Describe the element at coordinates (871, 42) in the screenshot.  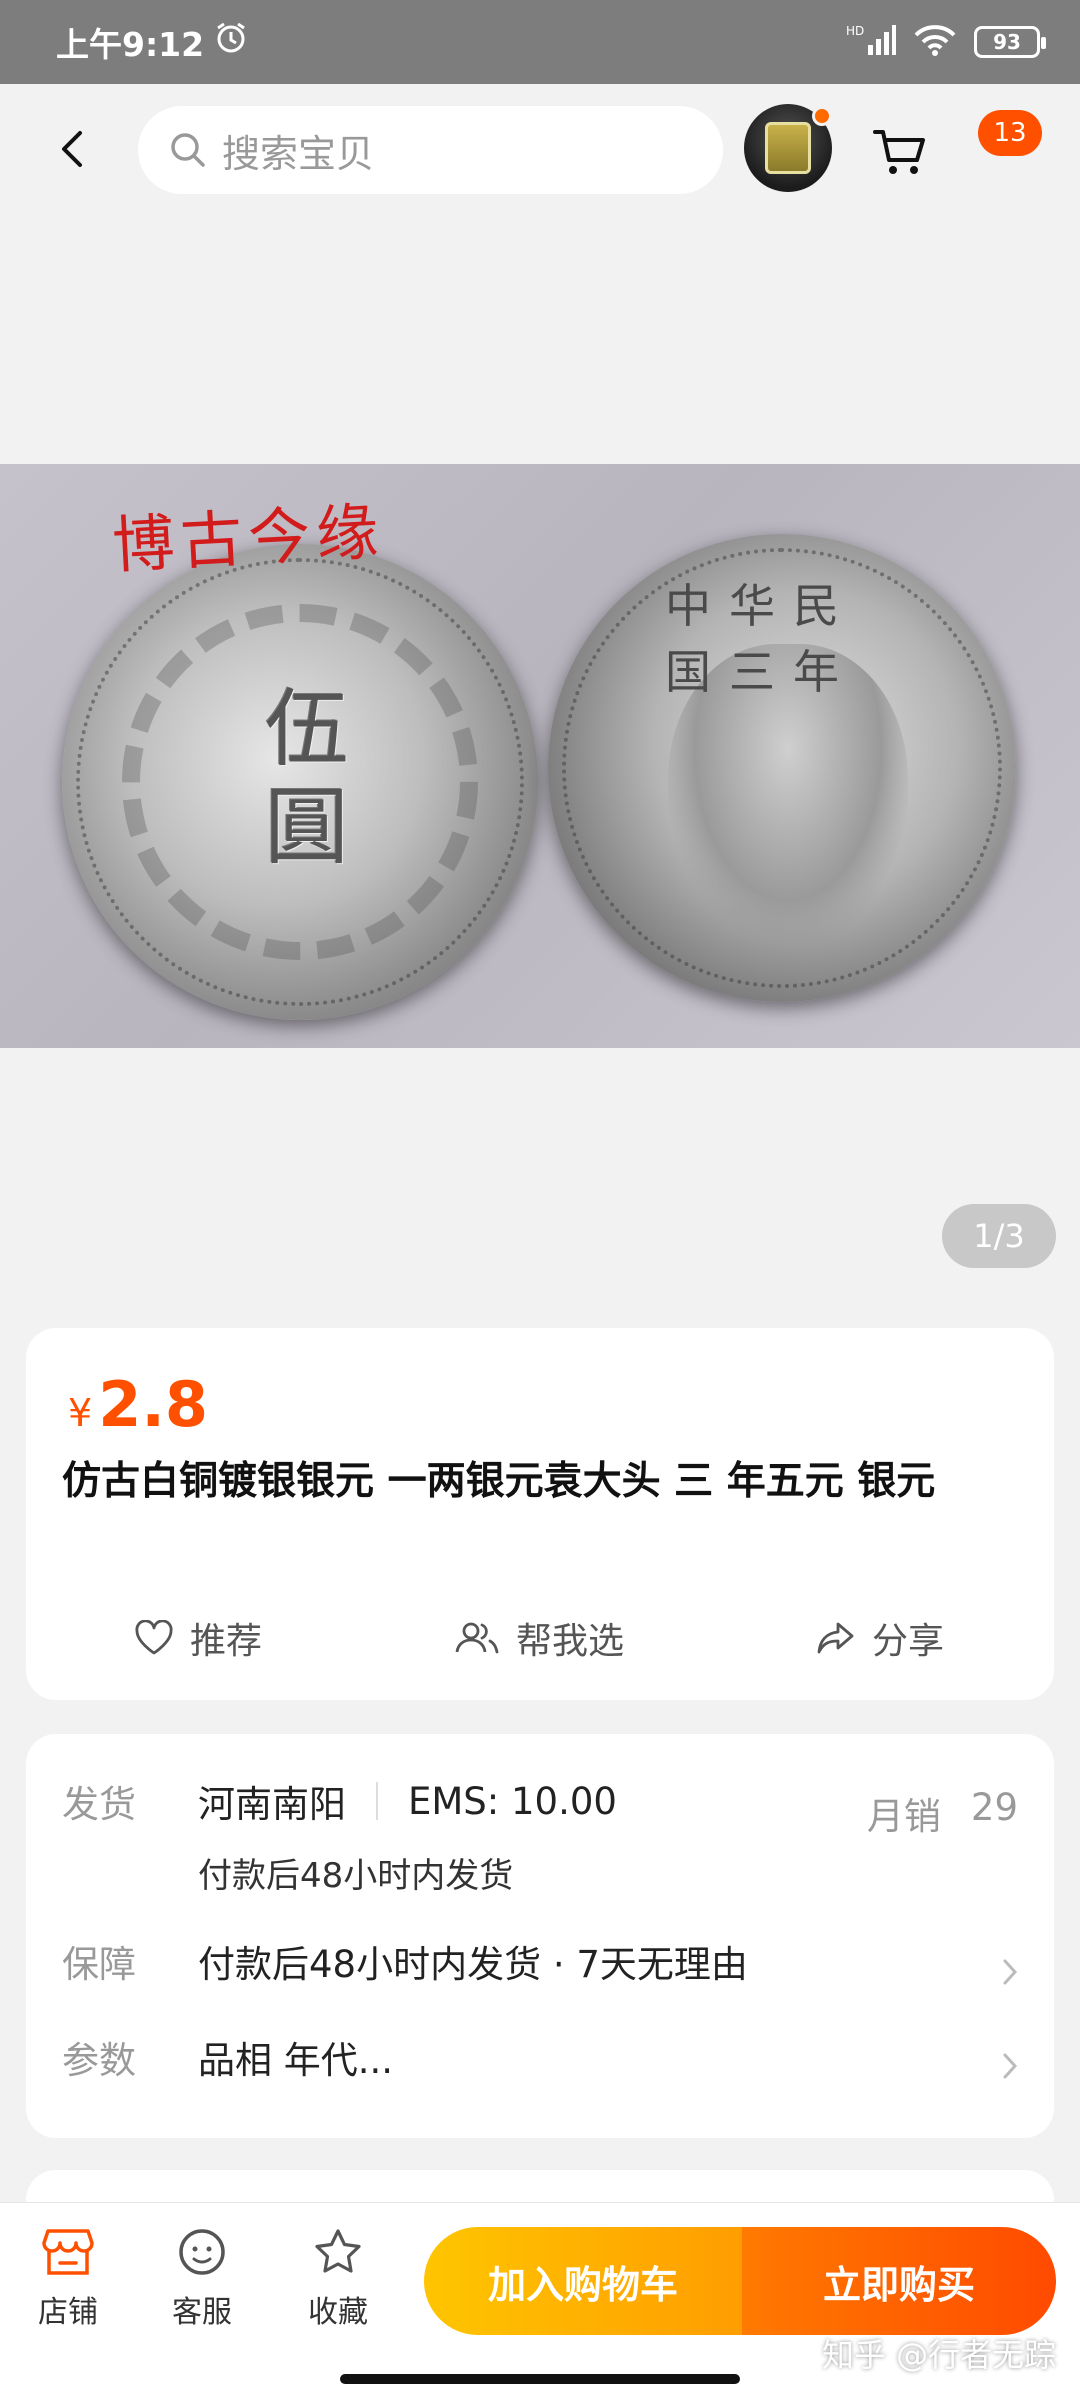
I see `signal-icon: HD` at that location.